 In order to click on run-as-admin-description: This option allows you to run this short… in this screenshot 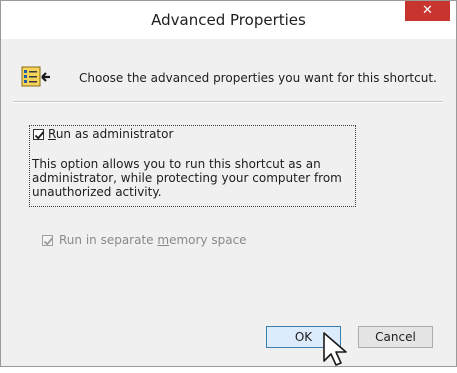, I will do `click(192, 178)`.